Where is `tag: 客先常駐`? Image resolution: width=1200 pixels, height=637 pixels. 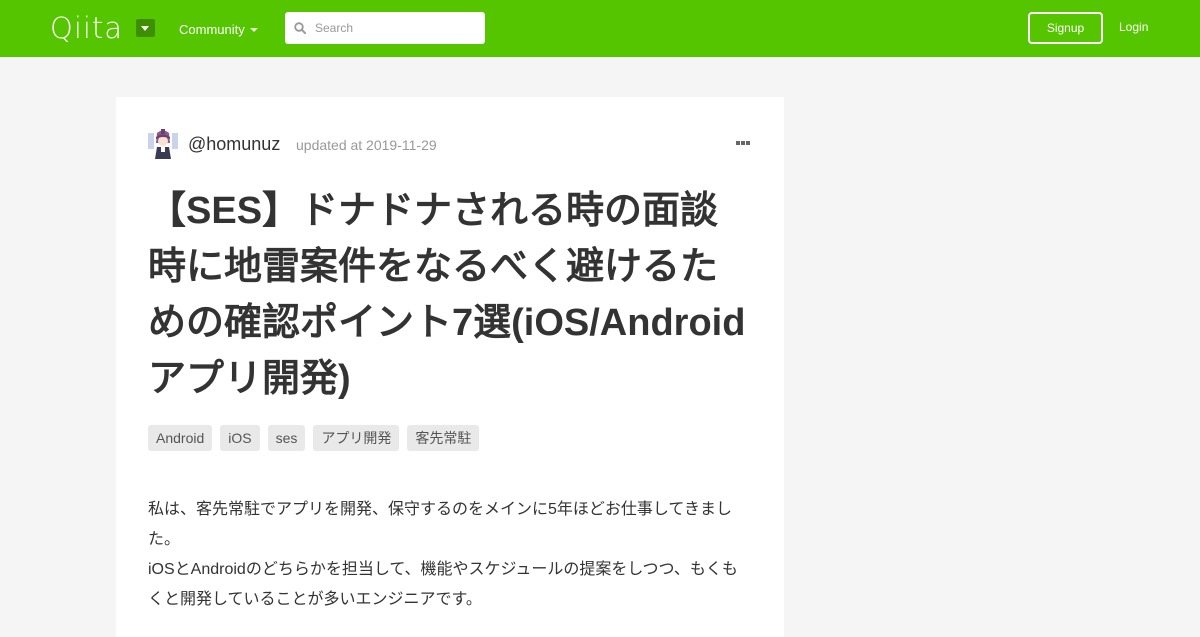
tag: 客先常駐 is located at coordinates (443, 438).